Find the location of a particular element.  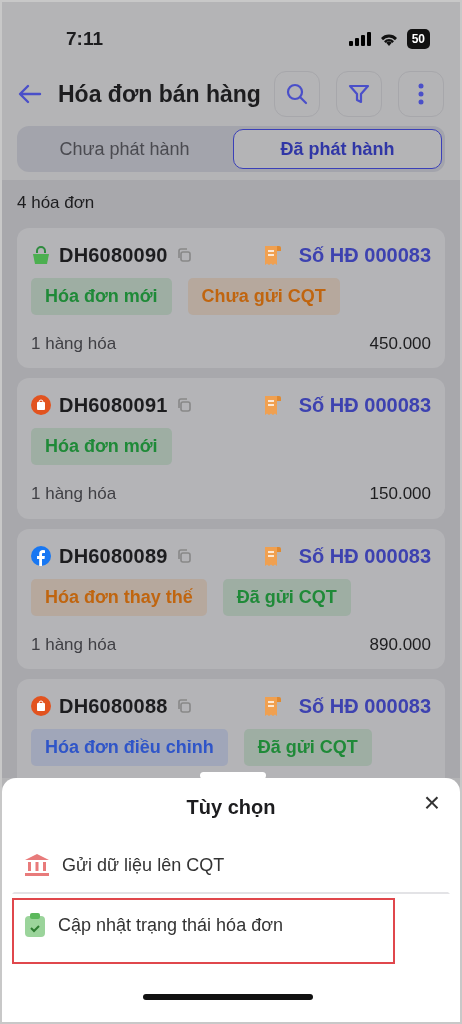

tab: Chưa phát hành is located at coordinates (124, 149).